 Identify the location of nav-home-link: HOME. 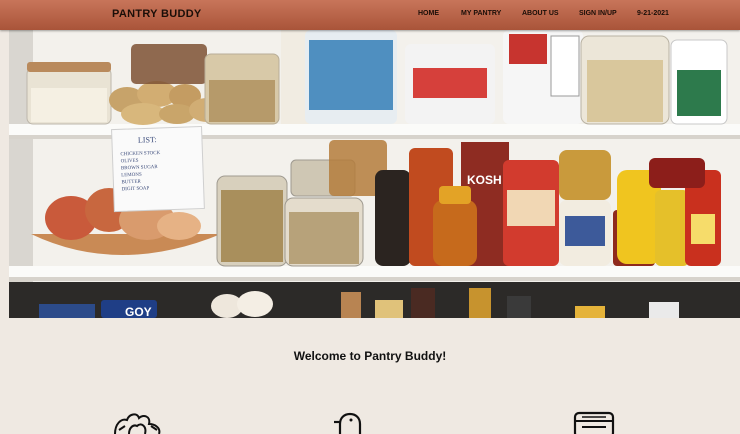
(428, 13).